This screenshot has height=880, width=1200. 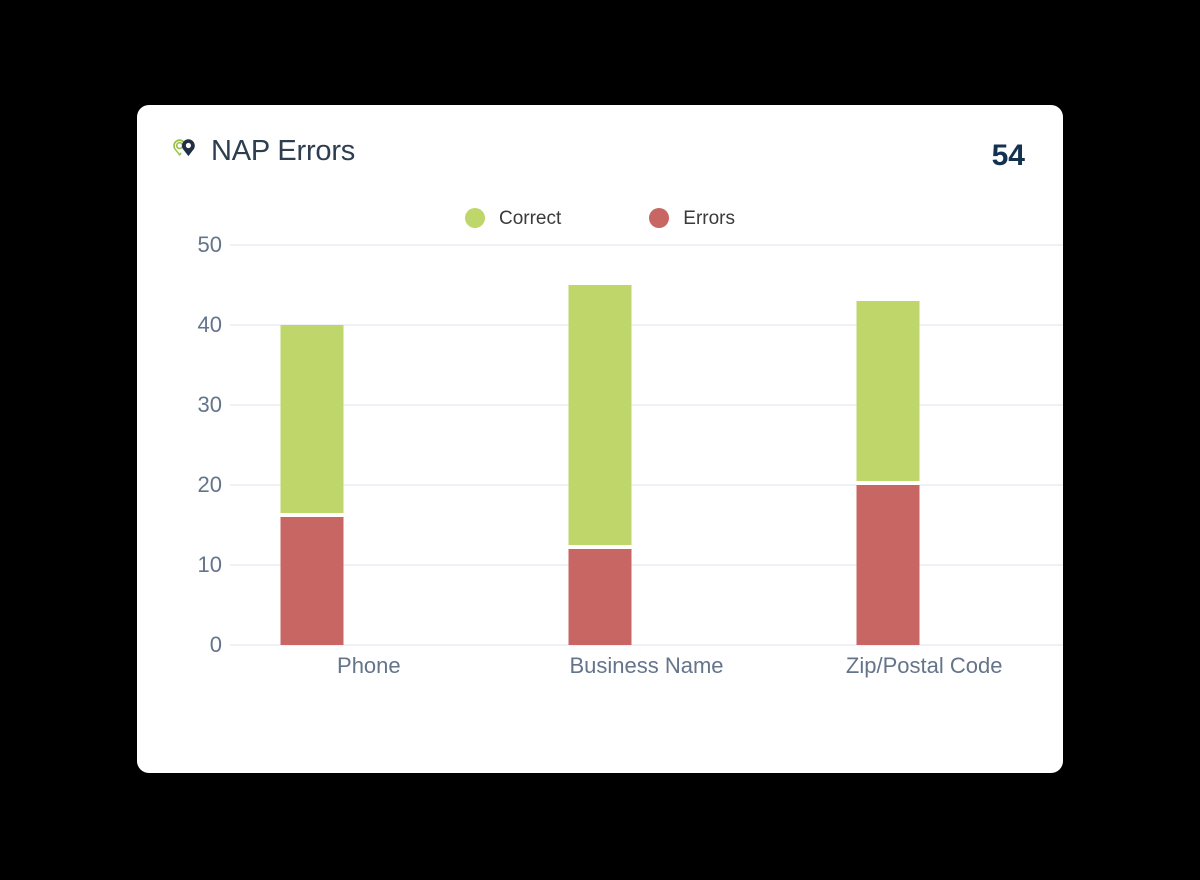 What do you see at coordinates (369, 665) in the screenshot?
I see `x-tick-label: Phone` at bounding box center [369, 665].